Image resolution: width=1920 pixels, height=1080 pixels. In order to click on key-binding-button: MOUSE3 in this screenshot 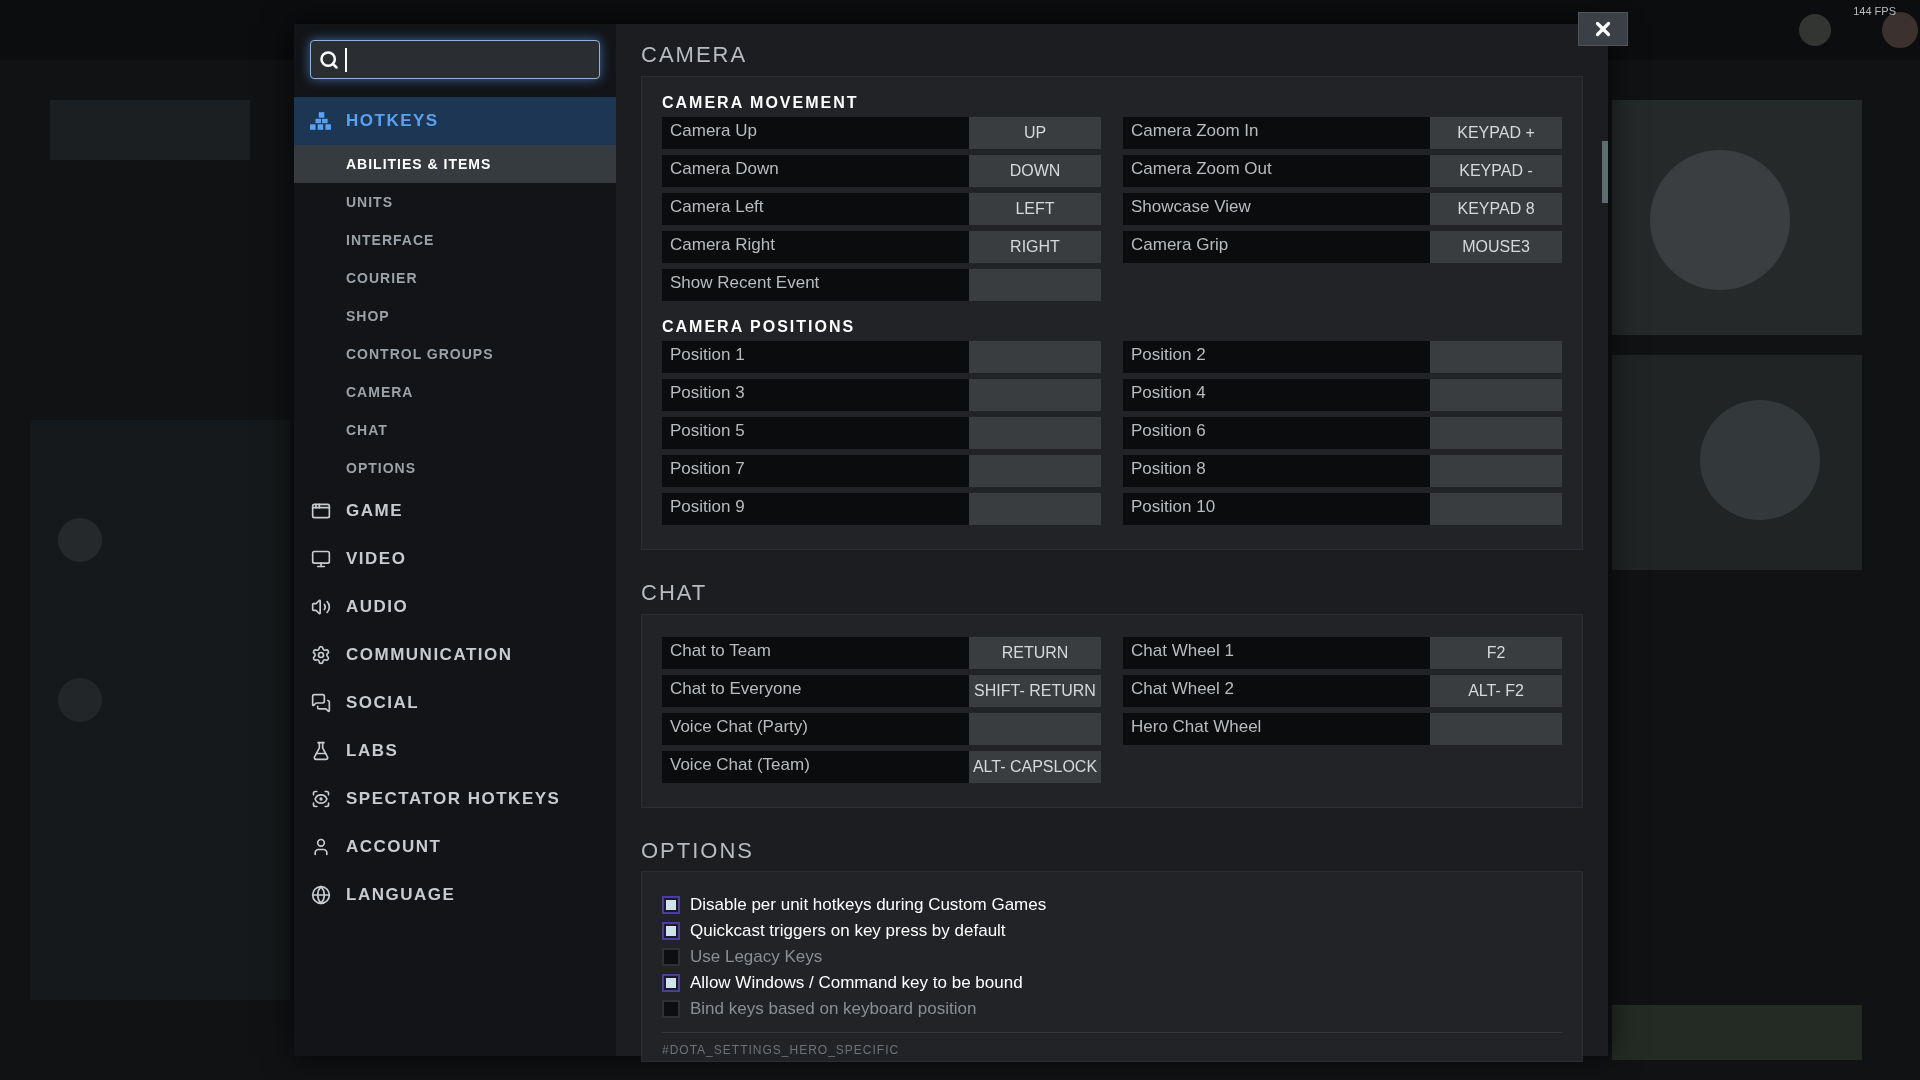, I will do `click(1496, 247)`.